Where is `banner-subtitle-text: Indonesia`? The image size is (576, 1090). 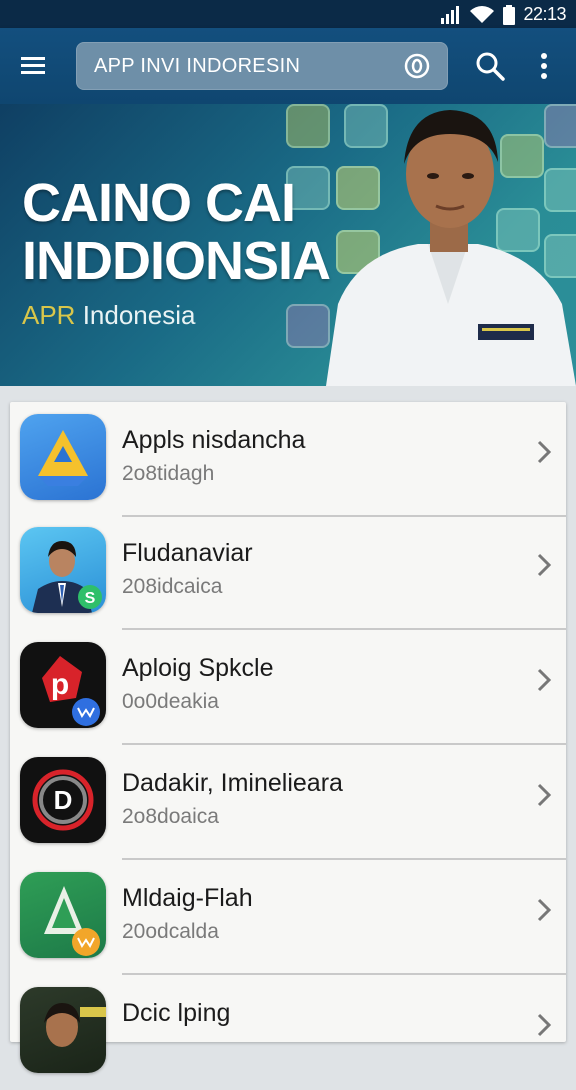 banner-subtitle-text: Indonesia is located at coordinates (135, 315).